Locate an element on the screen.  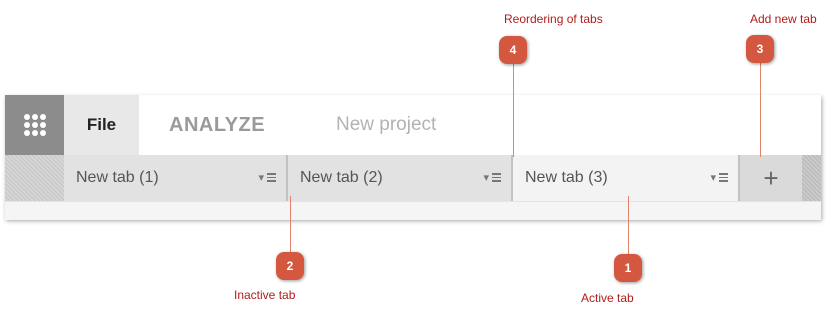
apps-menu-button is located at coordinates (34, 125).